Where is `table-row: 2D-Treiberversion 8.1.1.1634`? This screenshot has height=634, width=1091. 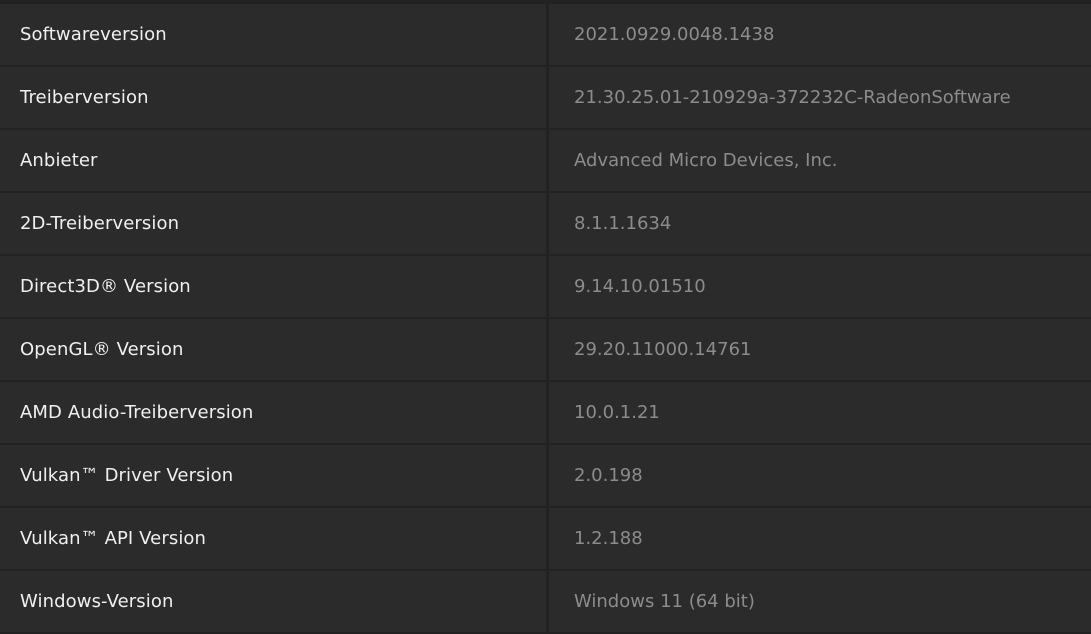
table-row: 2D-Treiberversion 8.1.1.1634 is located at coordinates (545, 223).